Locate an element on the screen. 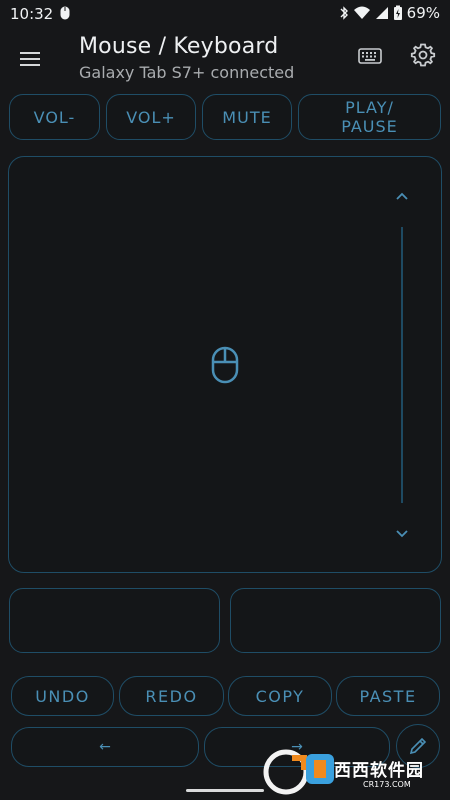  volume-up-button: VOL+ is located at coordinates (151, 117).